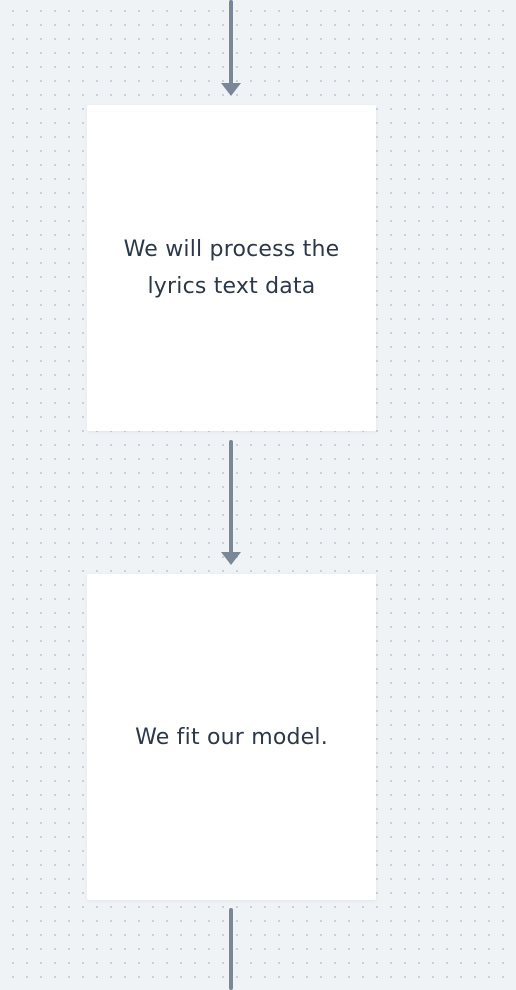  I want to click on node-label: We will process the lyrics text data, so click(231, 268).